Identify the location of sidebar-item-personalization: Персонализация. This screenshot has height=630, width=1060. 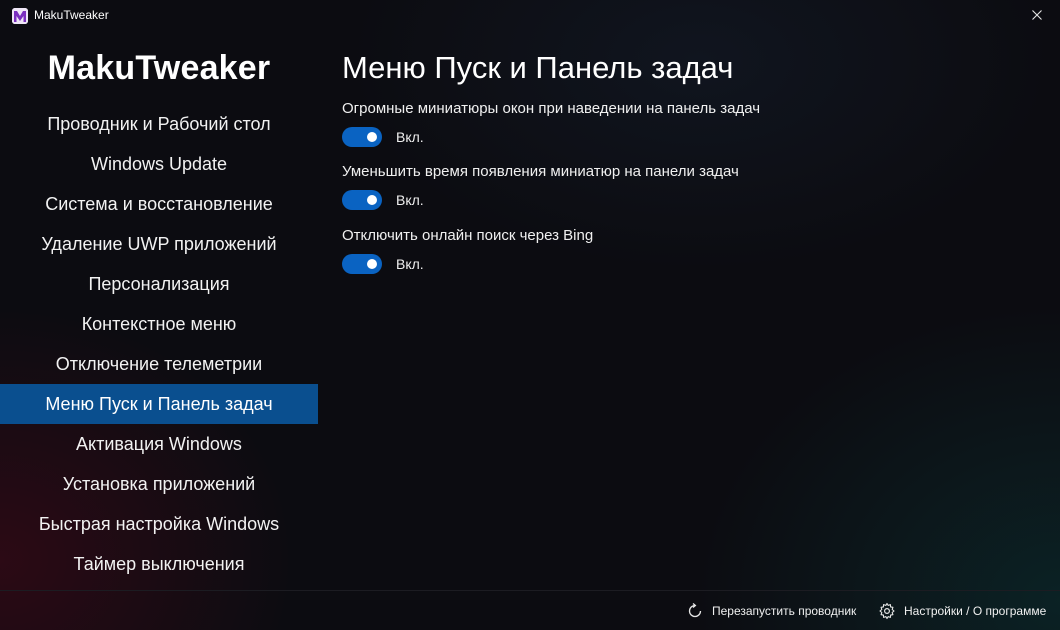
(159, 284).